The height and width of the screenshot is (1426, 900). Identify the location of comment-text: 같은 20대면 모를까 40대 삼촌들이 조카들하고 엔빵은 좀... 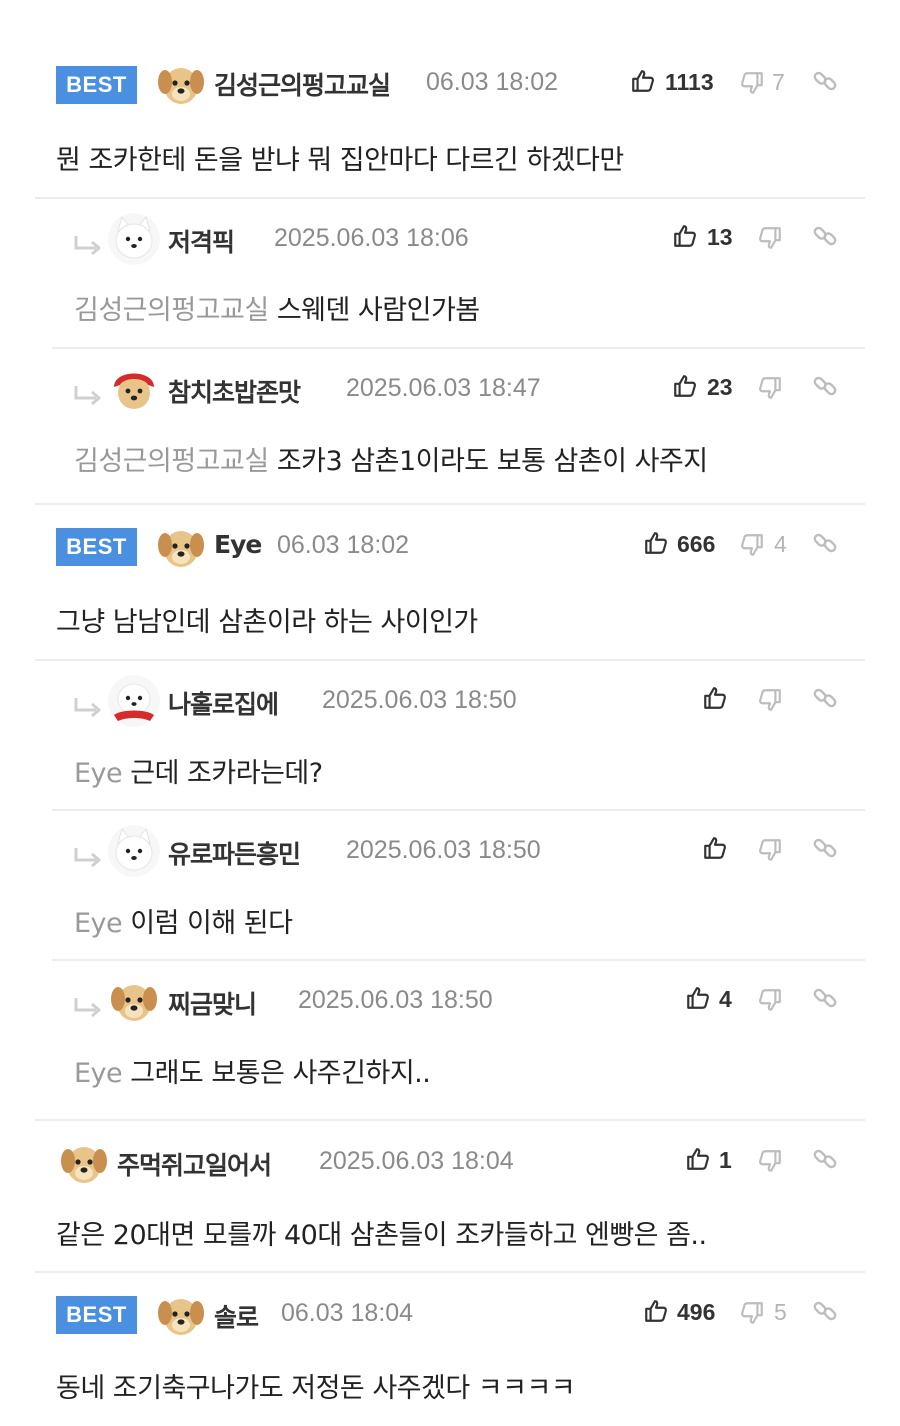
(381, 1235).